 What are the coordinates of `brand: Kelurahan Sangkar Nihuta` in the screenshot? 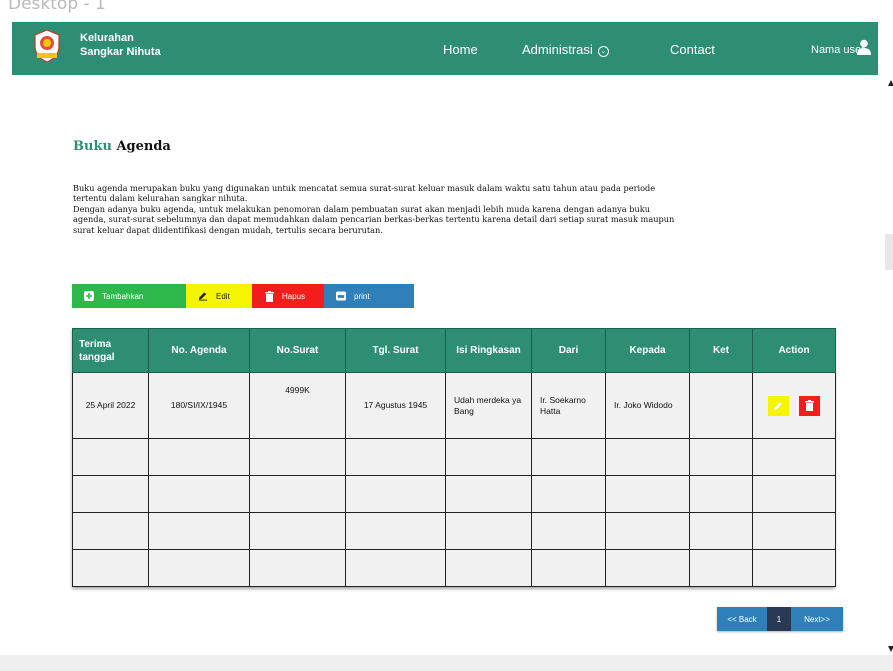 It's located at (120, 45).